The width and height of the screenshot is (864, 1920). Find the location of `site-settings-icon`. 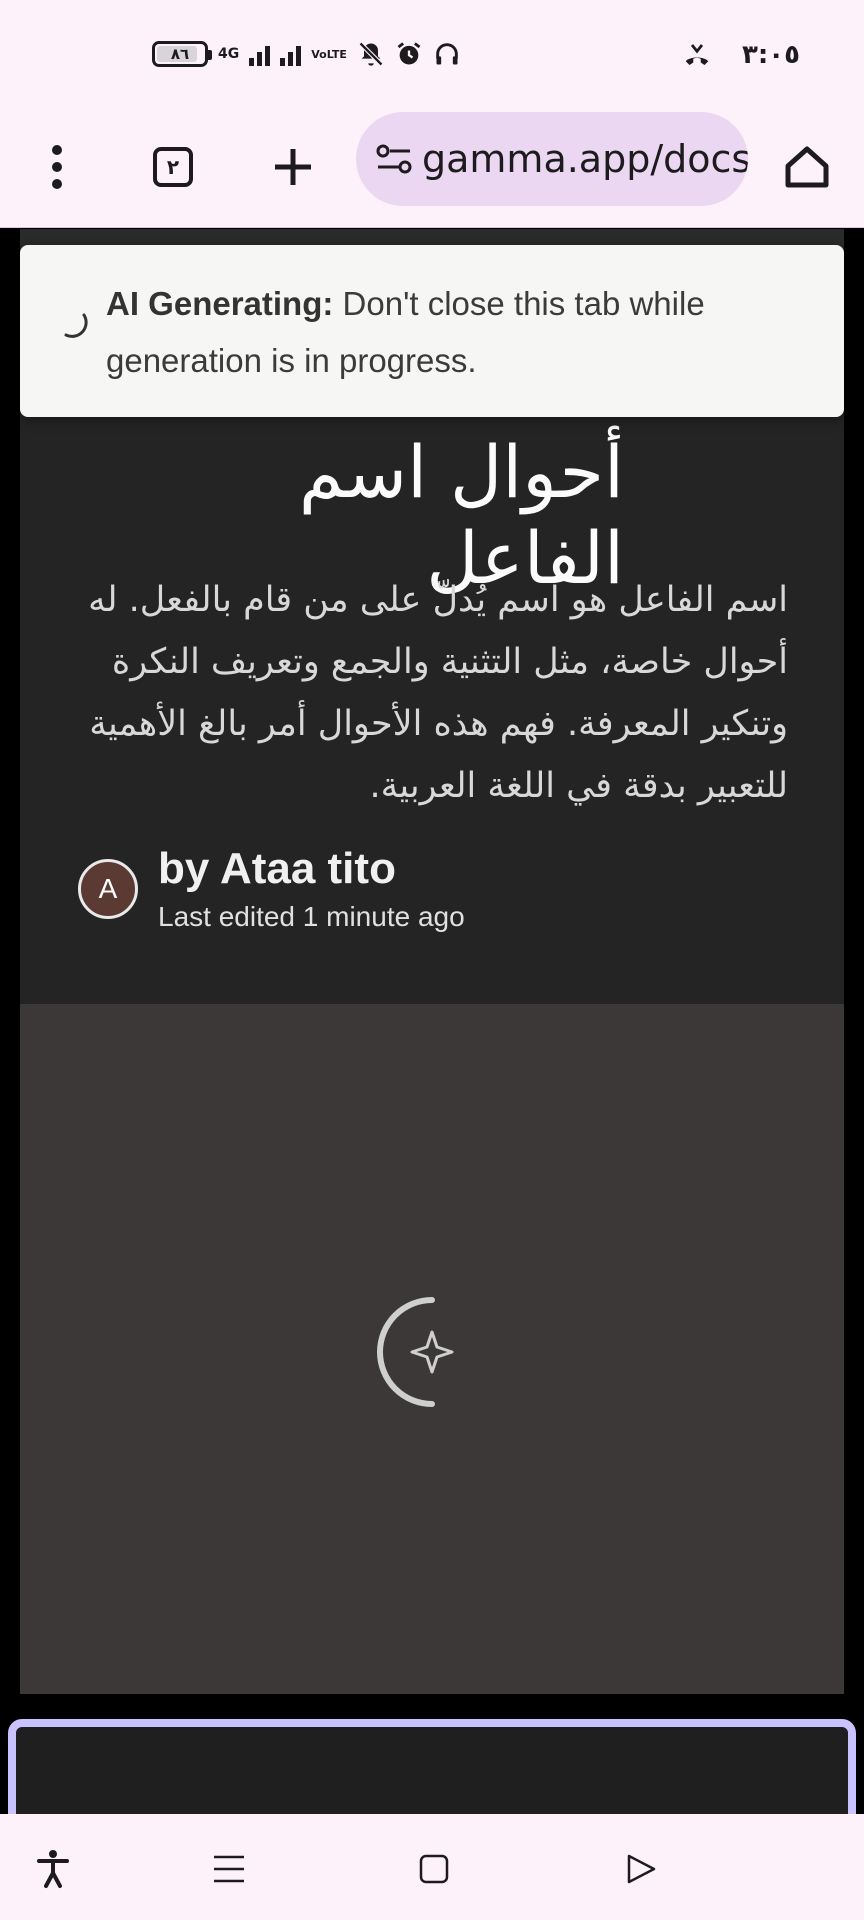

site-settings-icon is located at coordinates (394, 159).